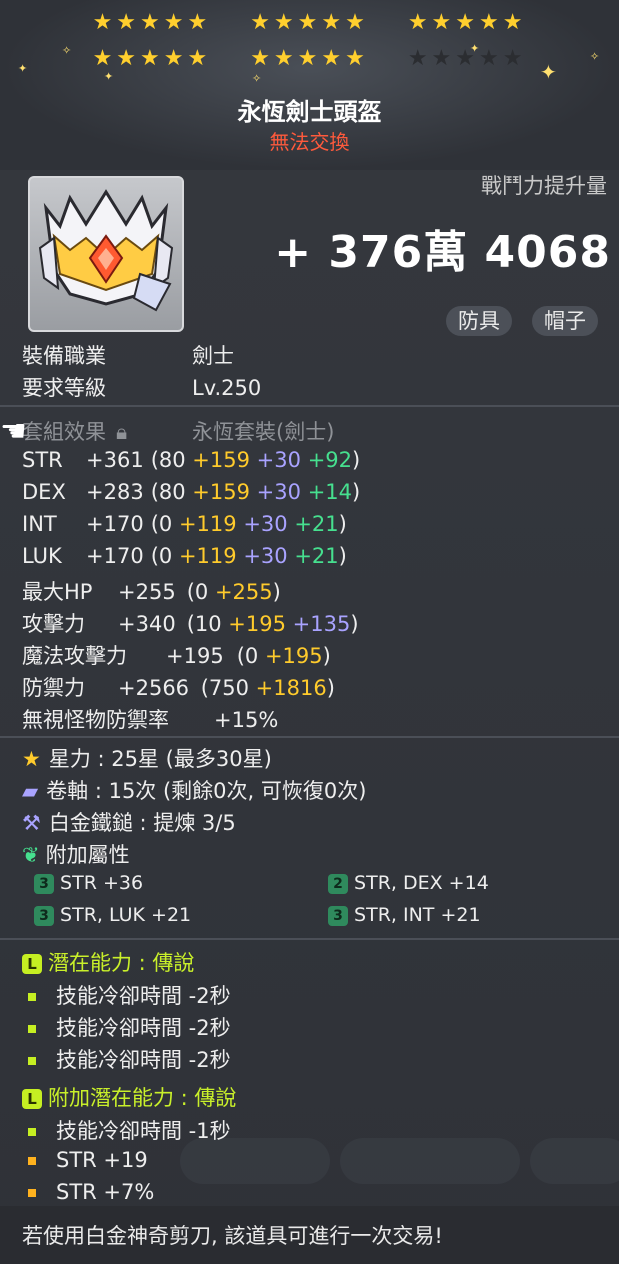  Describe the element at coordinates (147, 758) in the screenshot. I see `starforce-row: ★ 星力 : 25星 (最多30星)` at that location.